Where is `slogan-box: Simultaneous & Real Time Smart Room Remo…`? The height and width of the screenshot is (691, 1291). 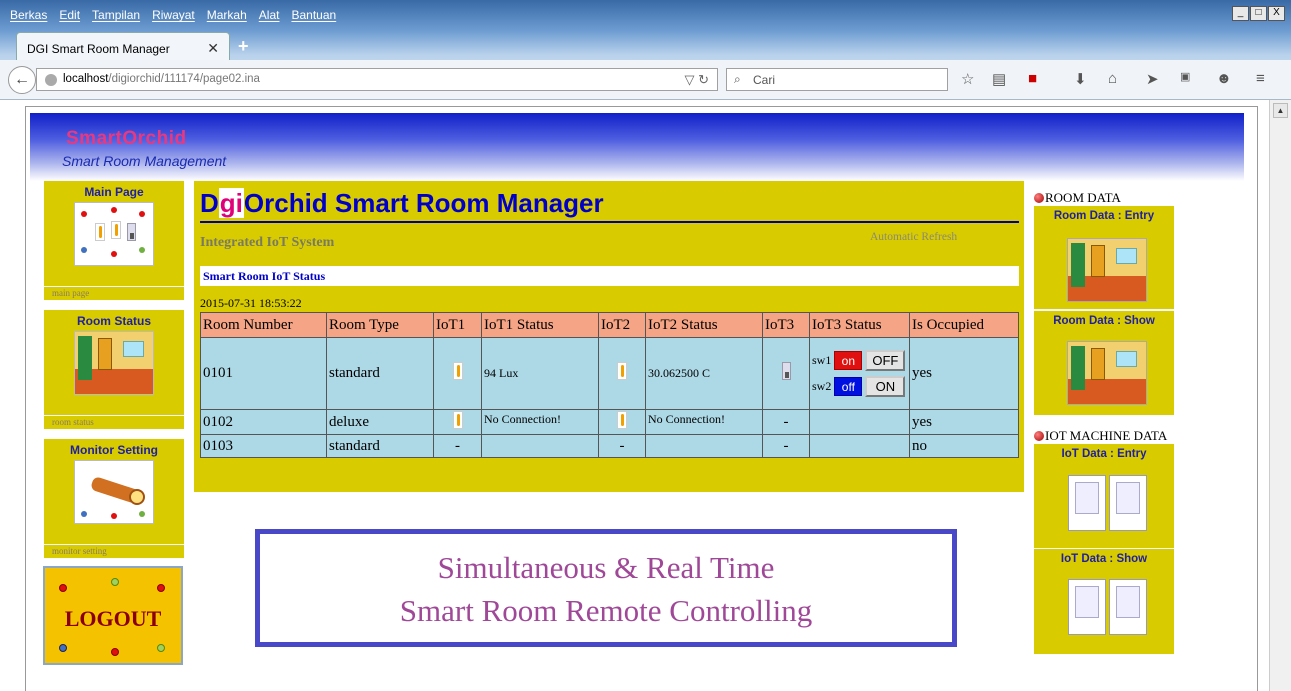 slogan-box: Simultaneous & Real Time Smart Room Remo… is located at coordinates (606, 588).